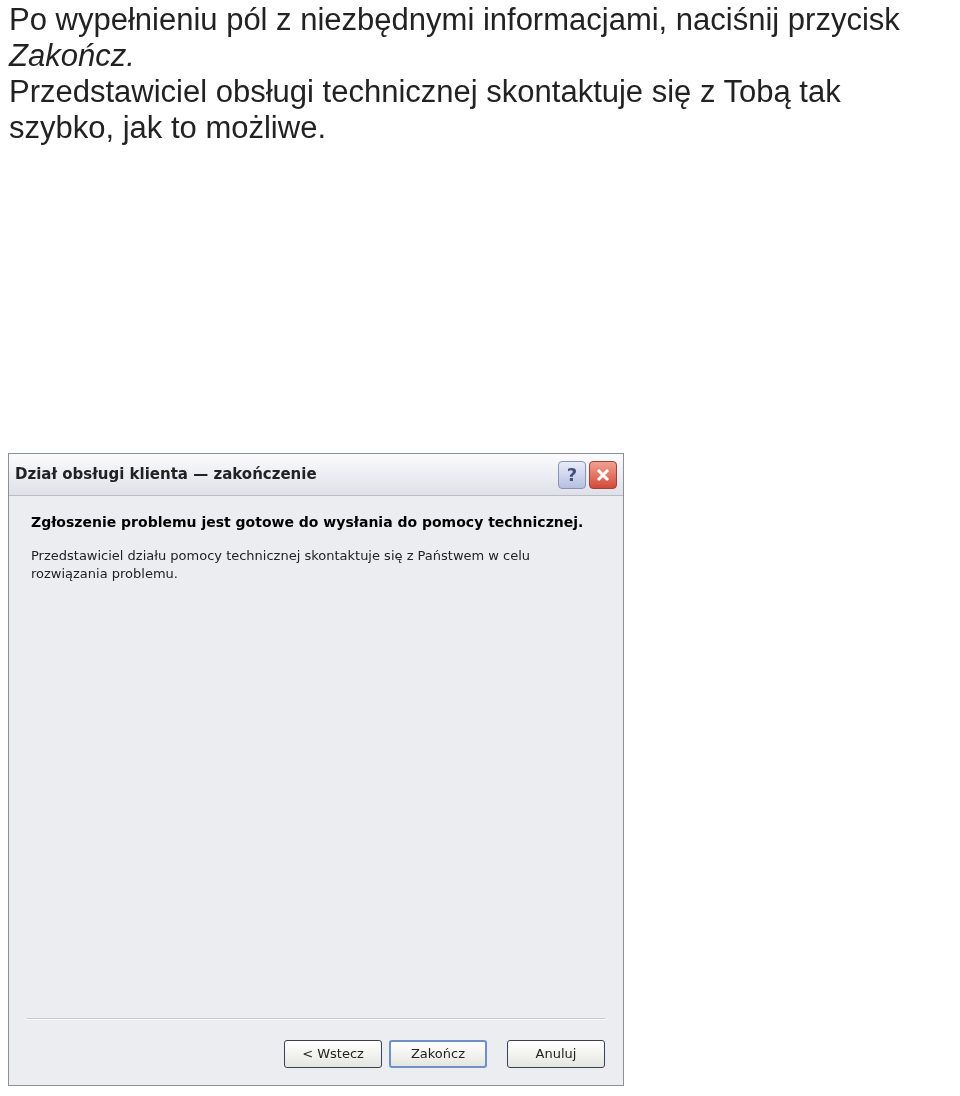  What do you see at coordinates (556, 1054) in the screenshot?
I see `cancel-button: Anuluj` at bounding box center [556, 1054].